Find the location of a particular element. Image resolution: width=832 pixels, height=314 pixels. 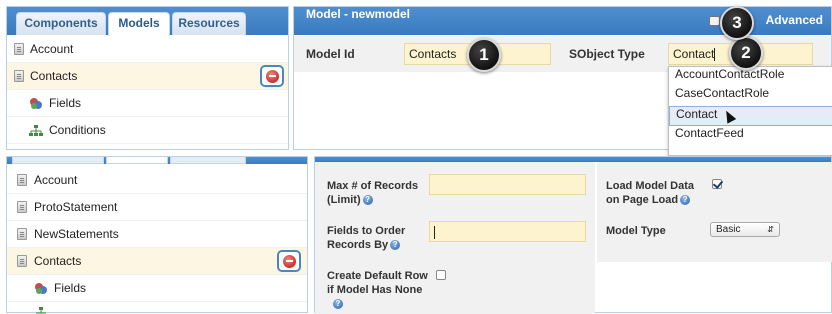

tab-bar-fragment is located at coordinates (157, 160).